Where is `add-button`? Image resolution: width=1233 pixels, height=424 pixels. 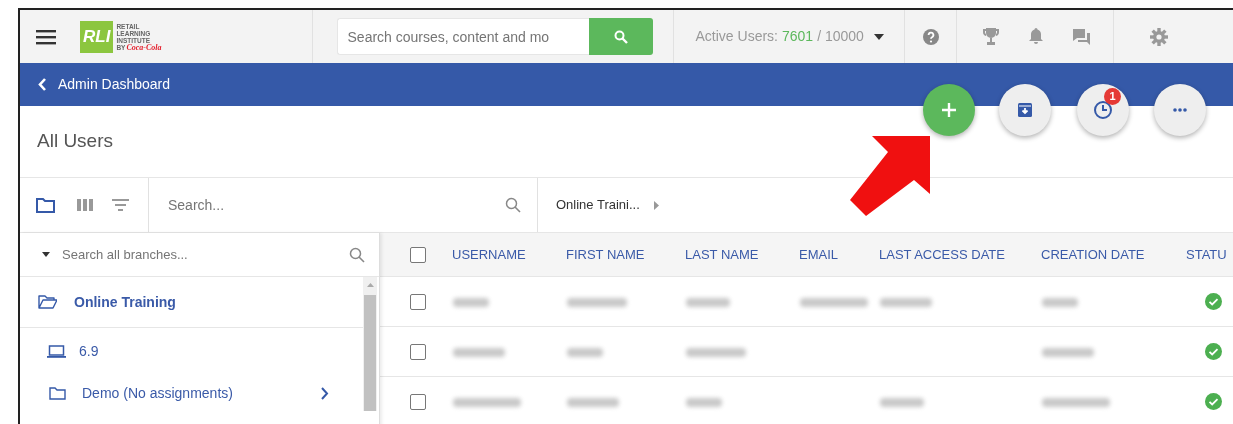
add-button is located at coordinates (949, 110).